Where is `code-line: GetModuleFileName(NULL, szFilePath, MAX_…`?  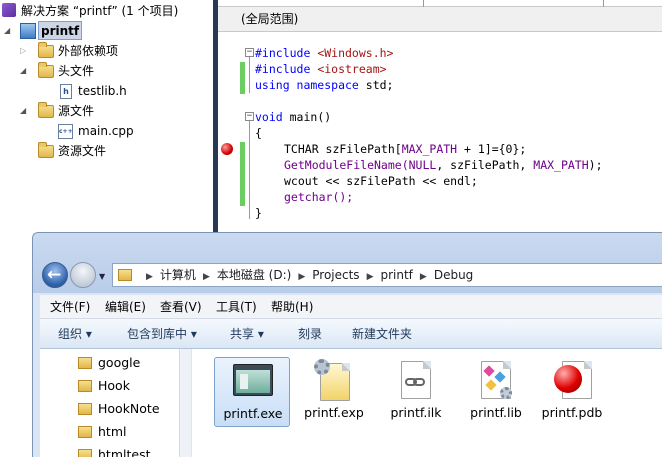 code-line: GetModuleFileName(NULL, szFilePath, MAX_… is located at coordinates (443, 165).